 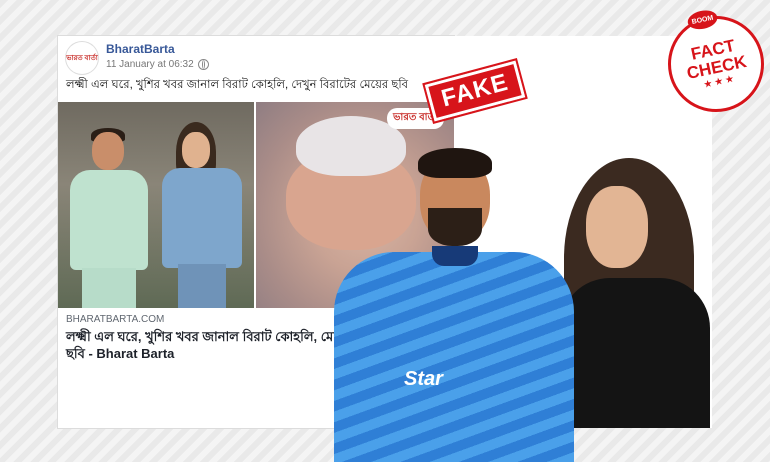 What do you see at coordinates (115, 319) in the screenshot?
I see `link-domain: BHARATBARTA.COM` at bounding box center [115, 319].